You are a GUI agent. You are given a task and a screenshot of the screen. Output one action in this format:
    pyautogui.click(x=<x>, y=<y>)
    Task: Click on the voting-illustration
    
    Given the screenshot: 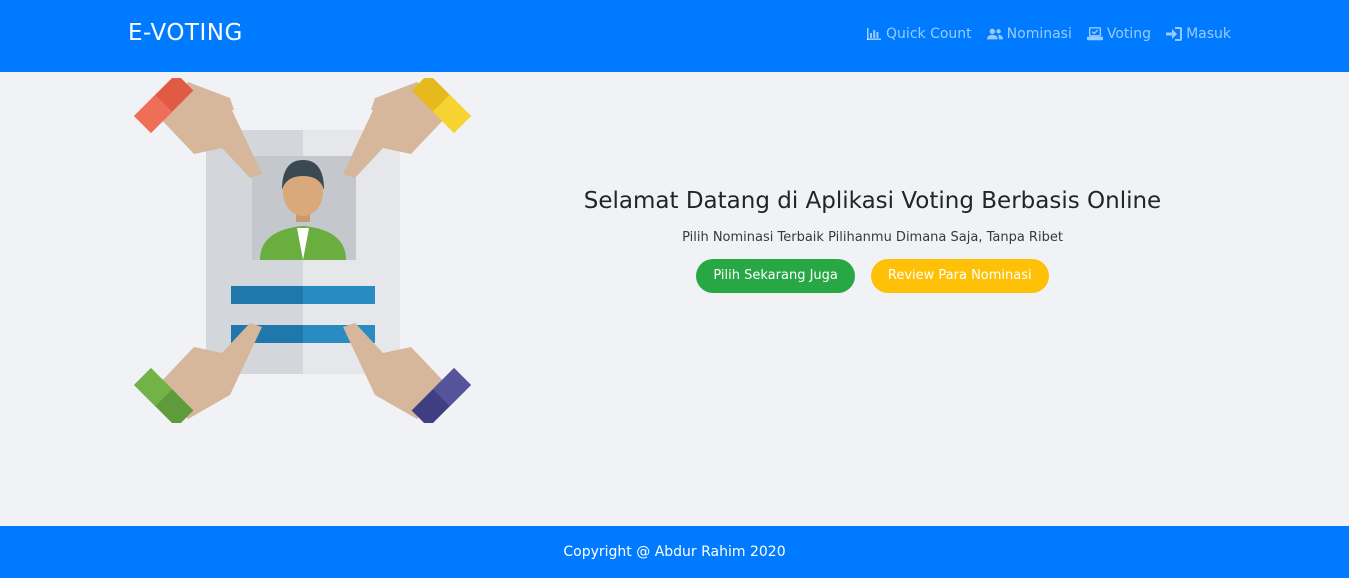 What is the action you would take?
    pyautogui.click(x=302, y=250)
    